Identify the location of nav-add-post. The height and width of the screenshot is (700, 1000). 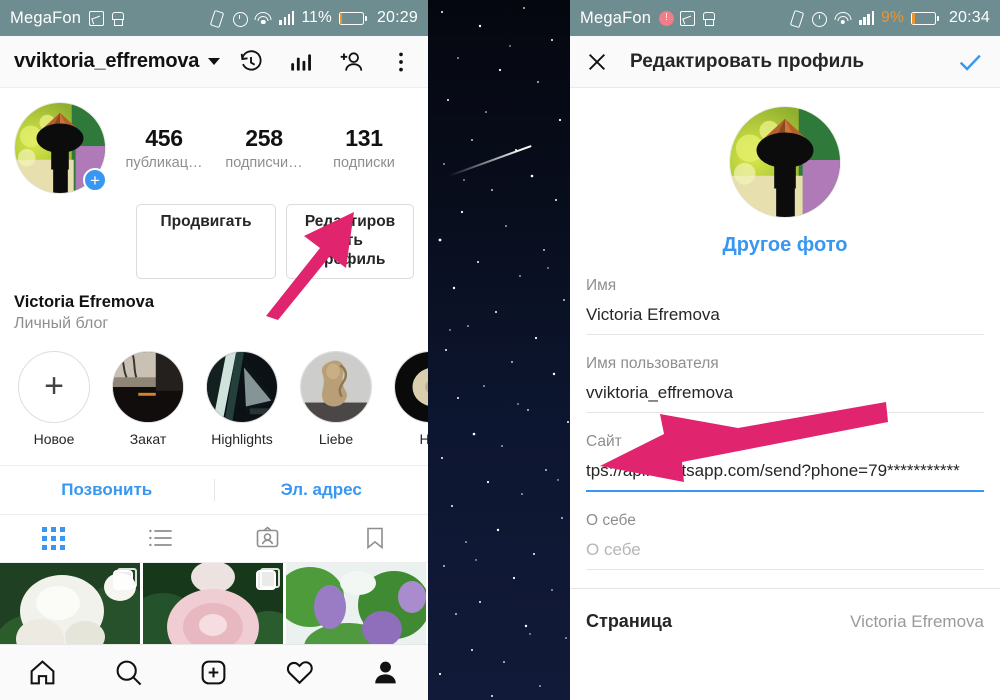
(214, 672).